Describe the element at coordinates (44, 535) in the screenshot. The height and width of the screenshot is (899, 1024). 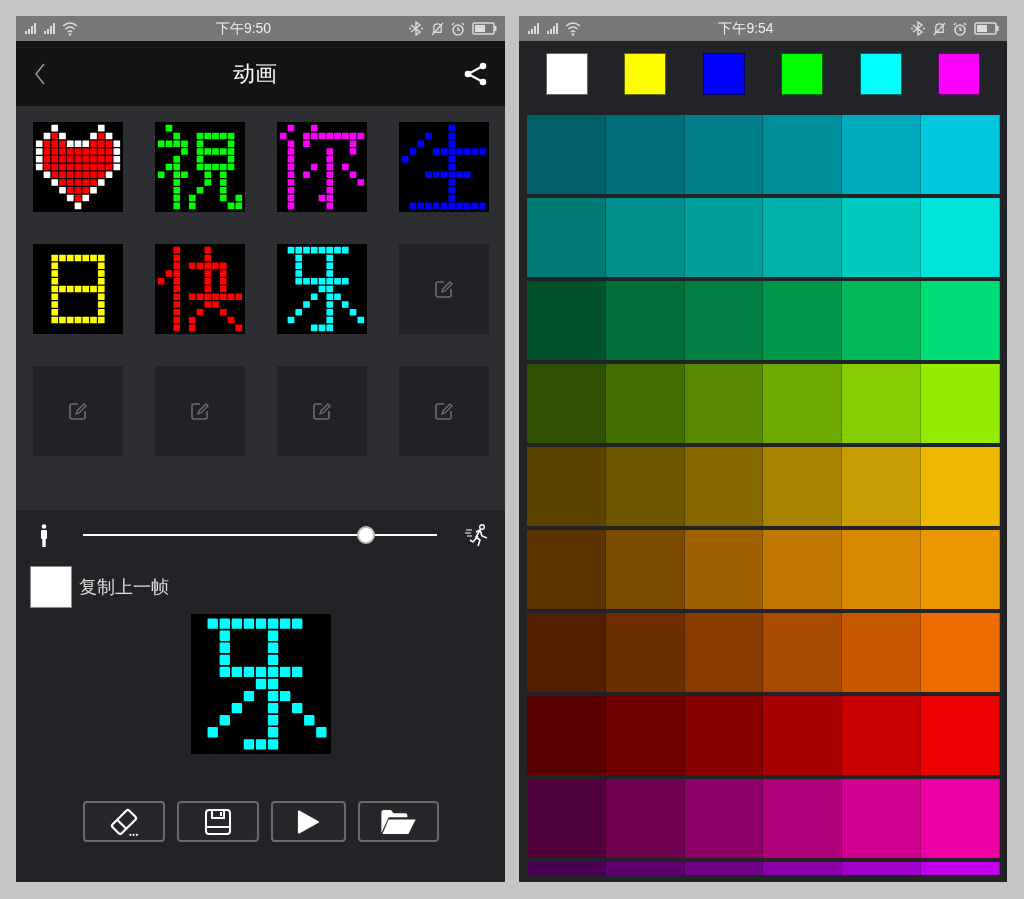
I see `standing-person-icon` at that location.